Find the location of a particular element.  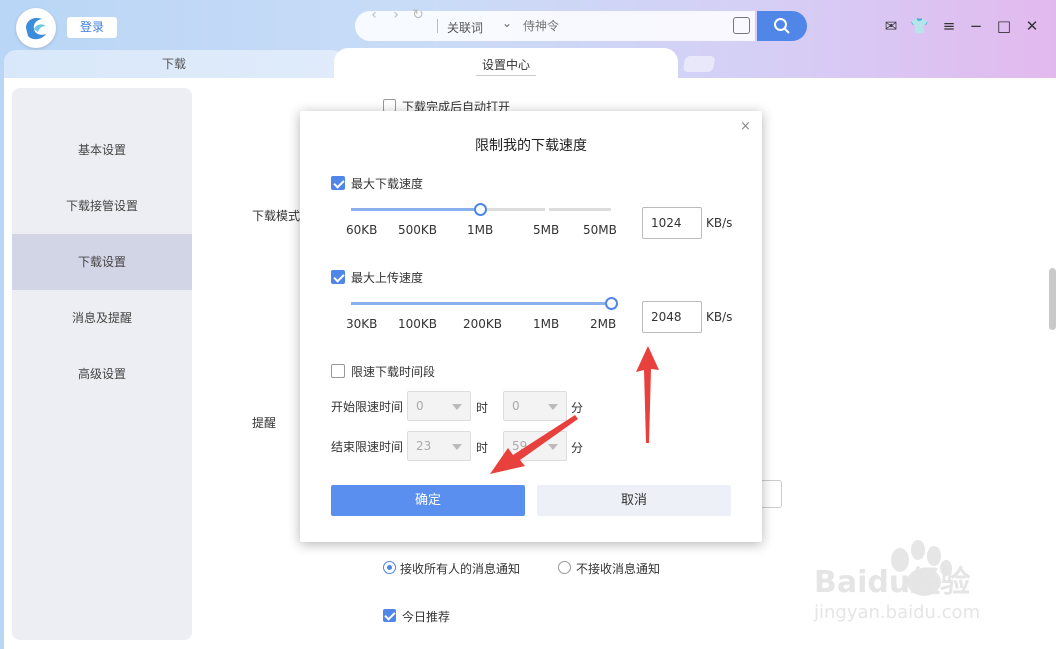

watermark-brand: Baidu经验 is located at coordinates (892, 582).